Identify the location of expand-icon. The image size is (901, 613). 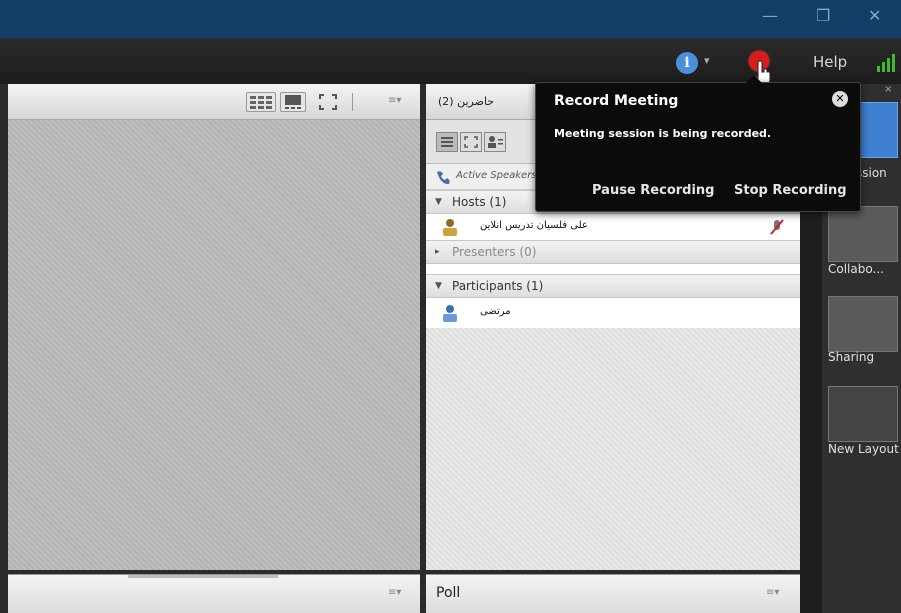
(471, 142).